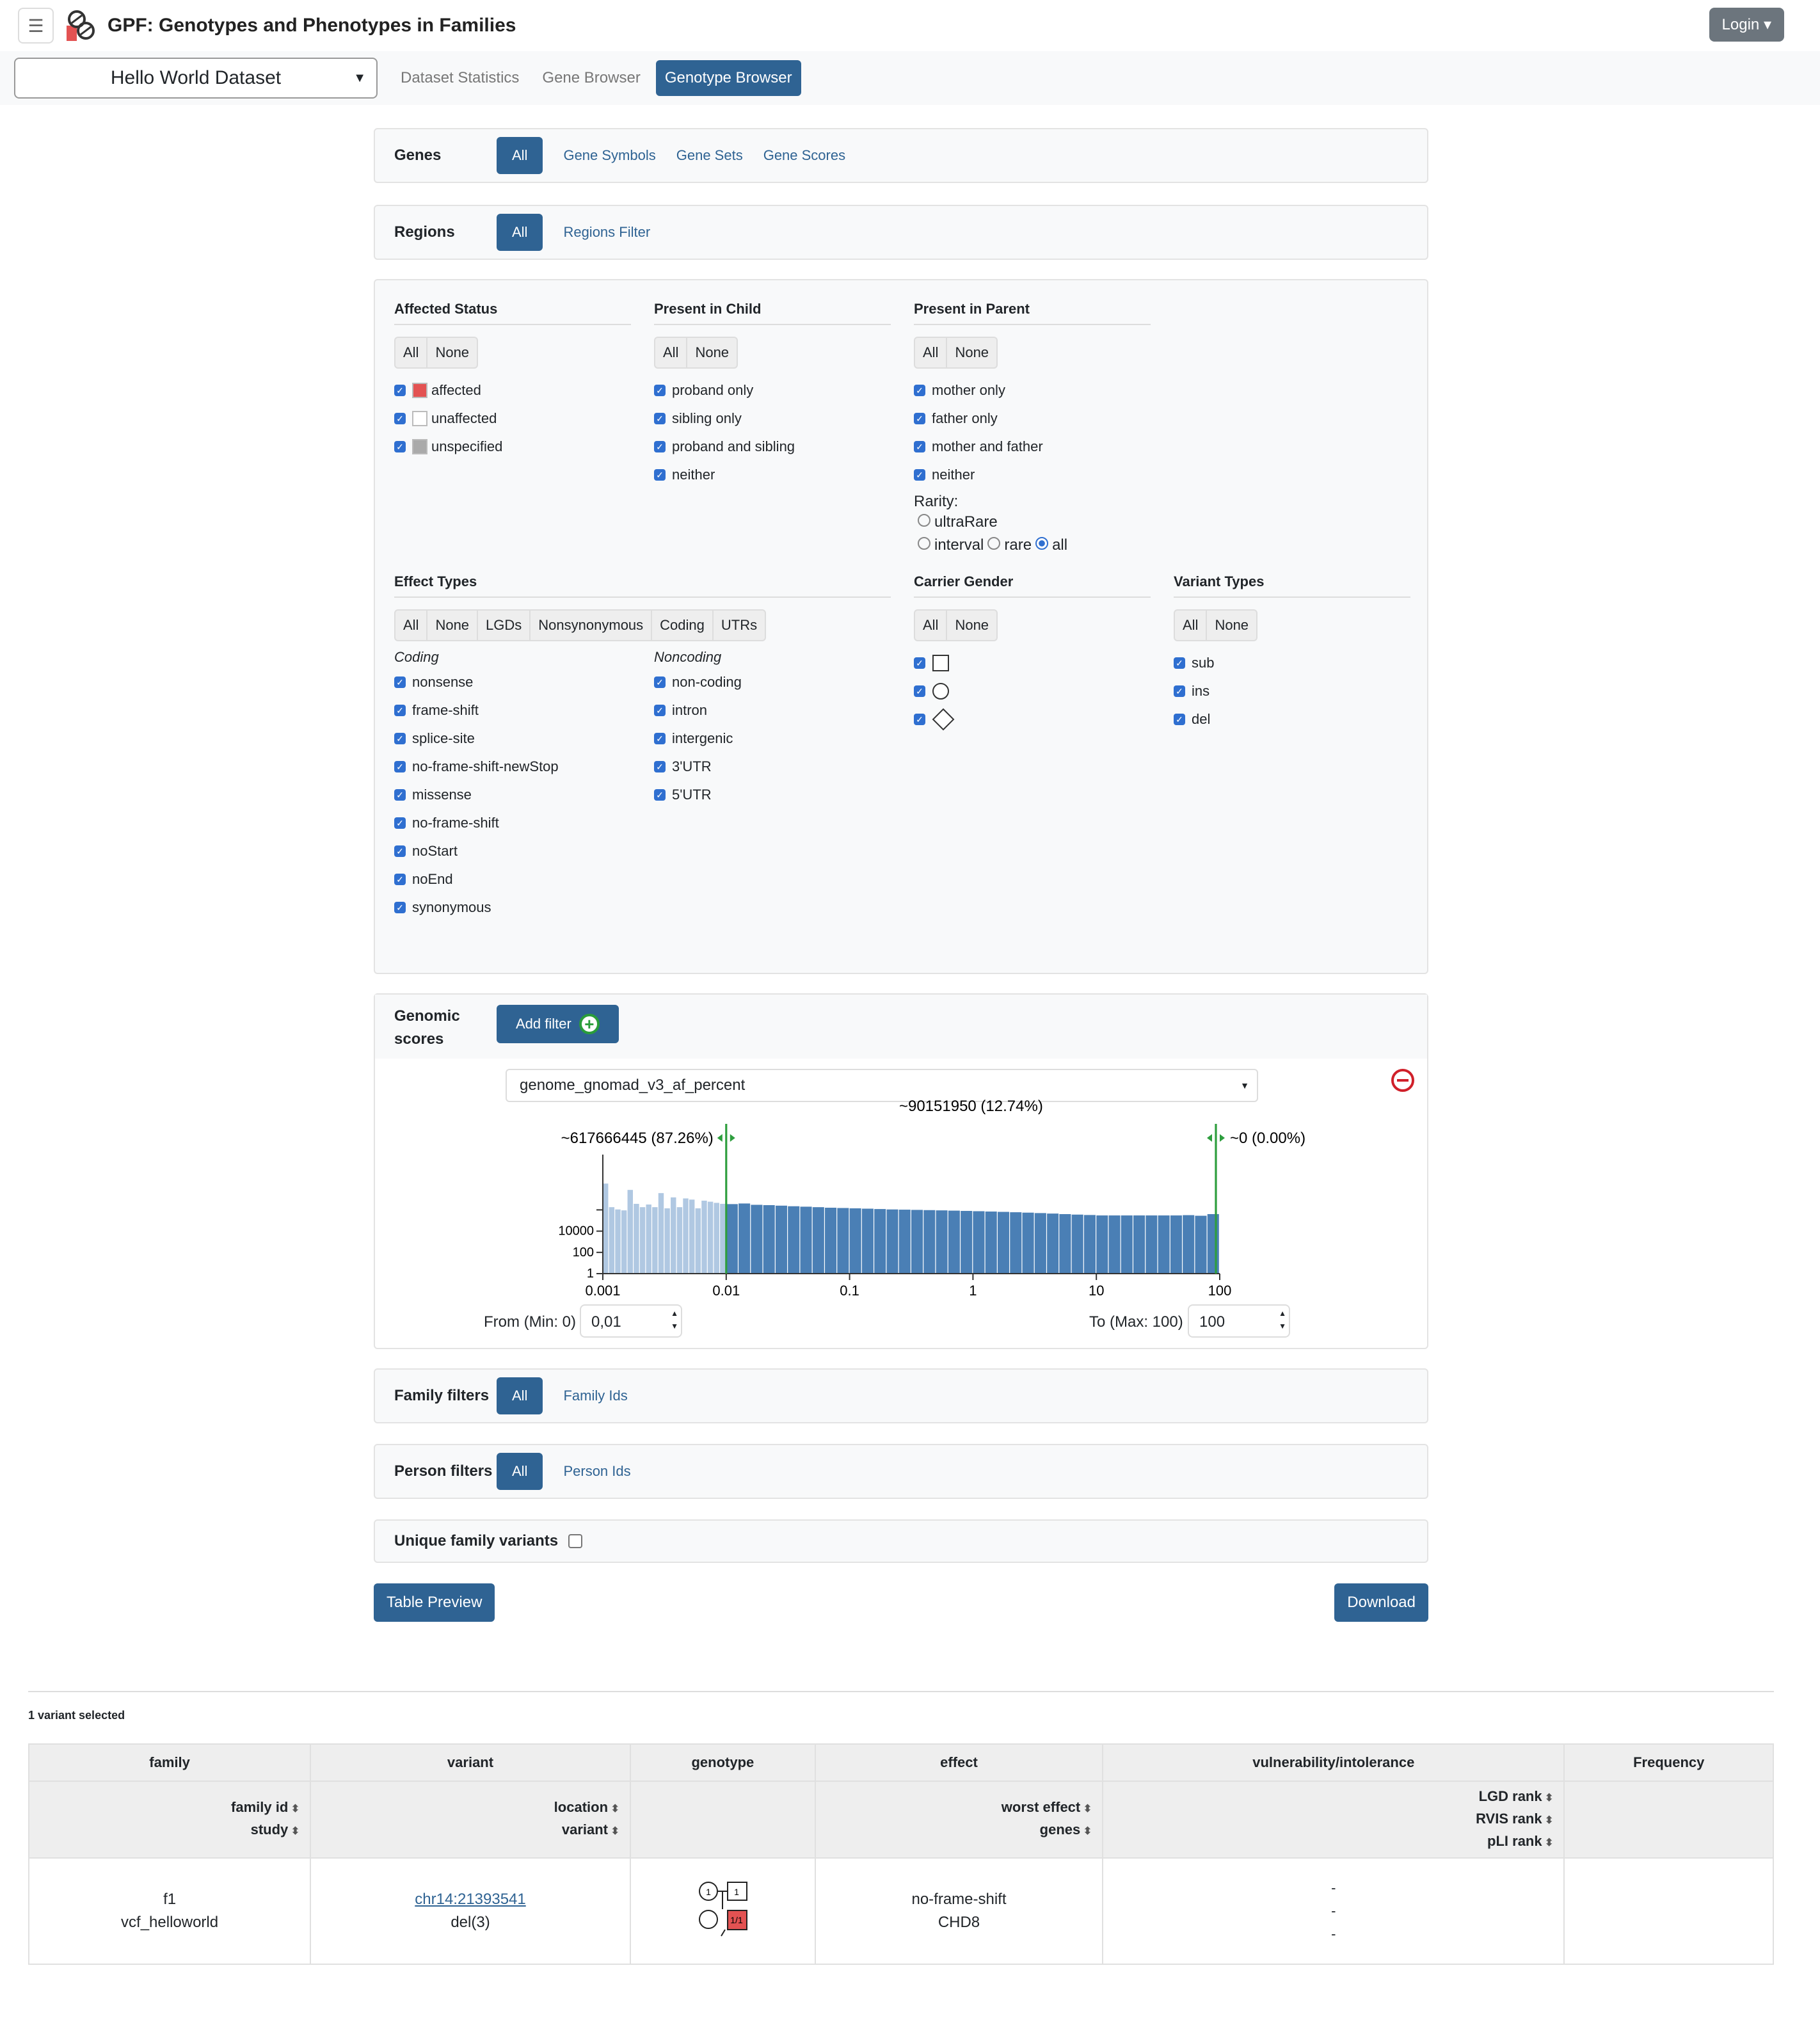 The width and height of the screenshot is (1820, 2025). Describe the element at coordinates (804, 155) in the screenshot. I see `tab-gene-scores: Gene Scores` at that location.